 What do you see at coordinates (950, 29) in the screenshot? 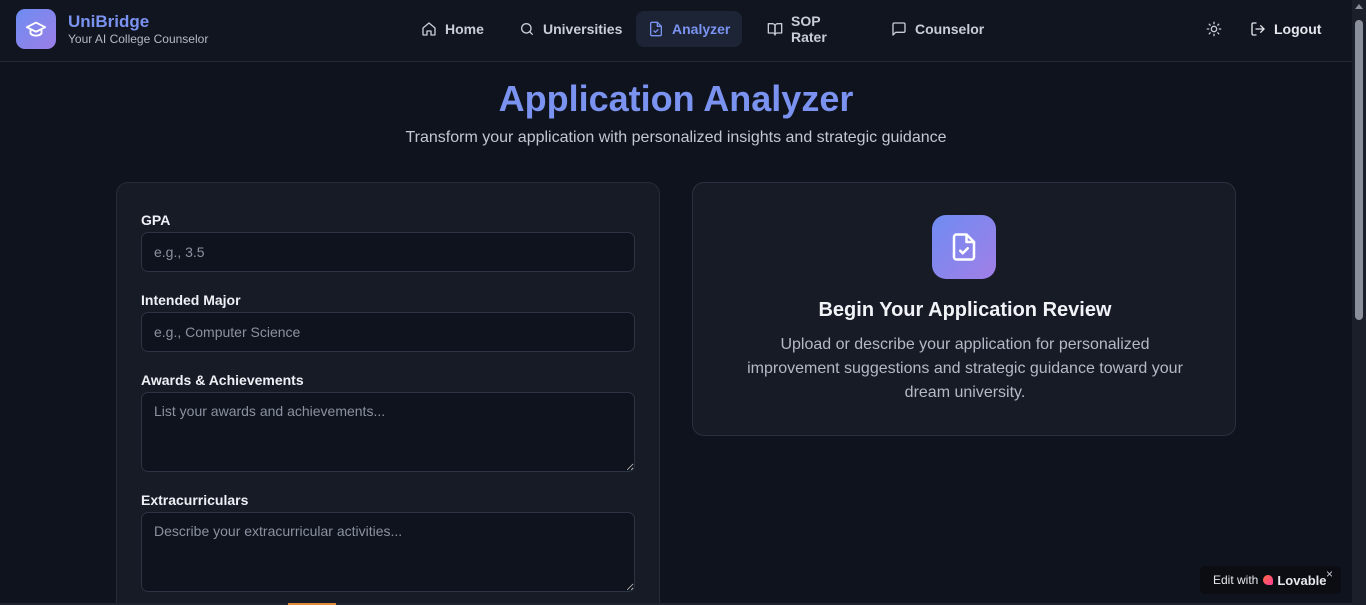
I see `nav-counselor-label: Counselor` at bounding box center [950, 29].